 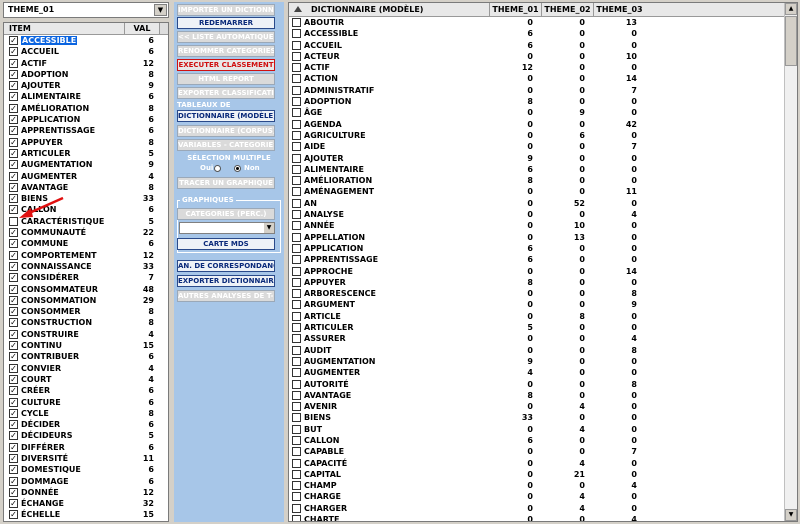 What do you see at coordinates (226, 93) in the screenshot?
I see `export-classification-button: EXPORTER CLASSIFICATION` at bounding box center [226, 93].